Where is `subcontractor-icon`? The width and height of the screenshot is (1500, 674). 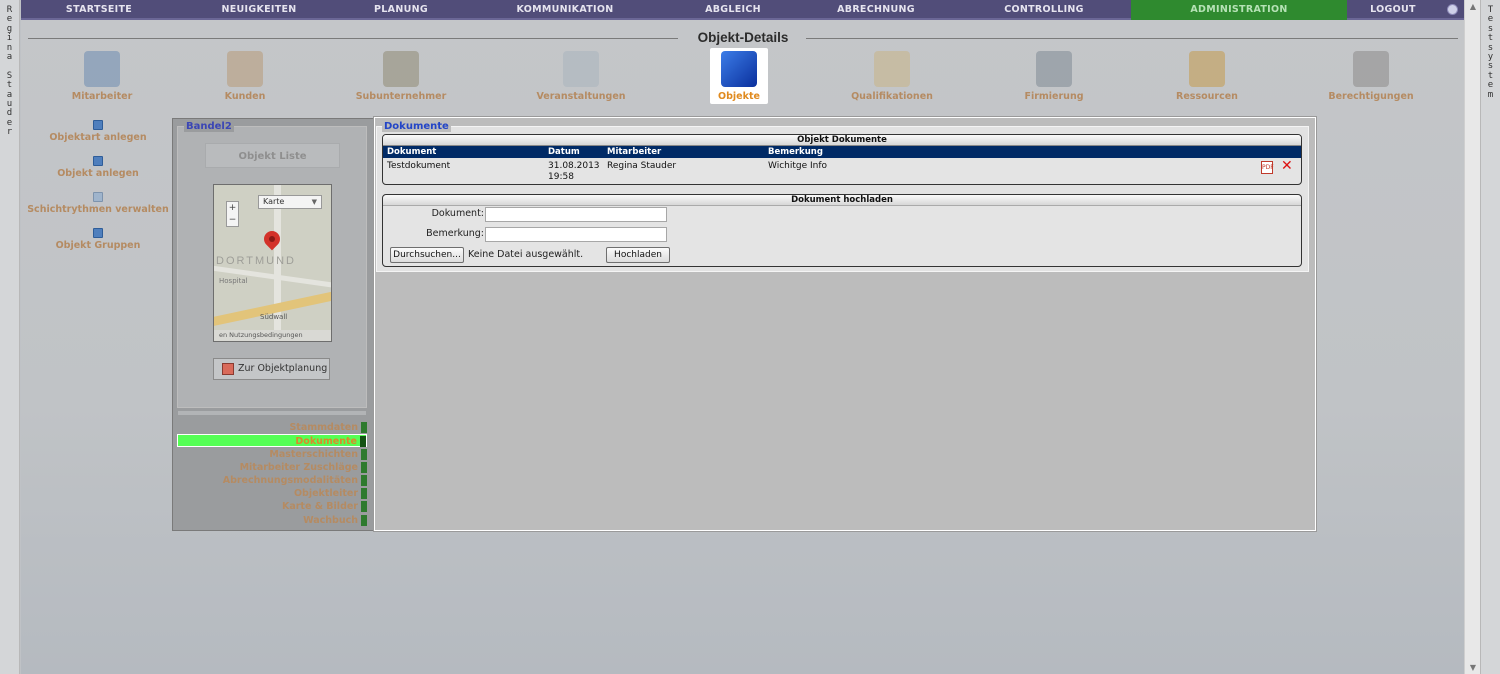 subcontractor-icon is located at coordinates (401, 69).